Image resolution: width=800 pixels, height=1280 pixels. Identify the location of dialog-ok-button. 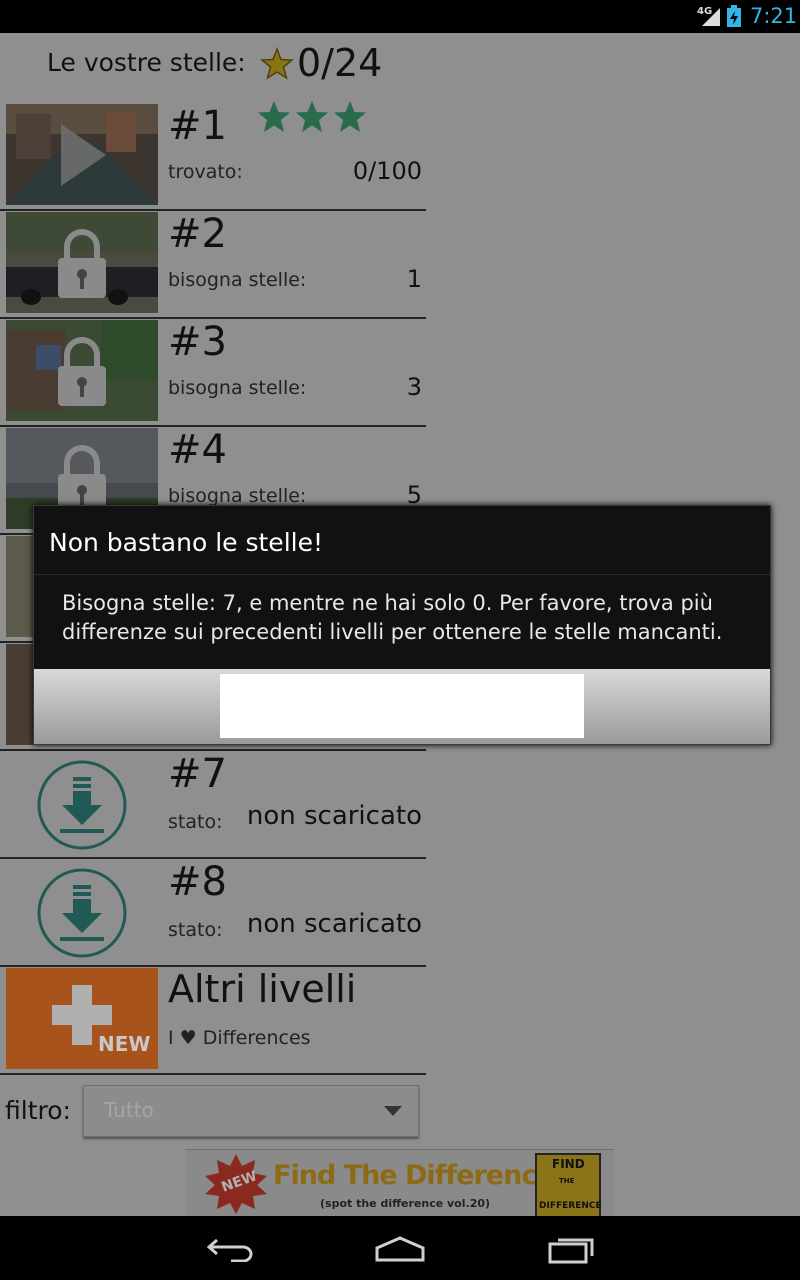
(402, 706).